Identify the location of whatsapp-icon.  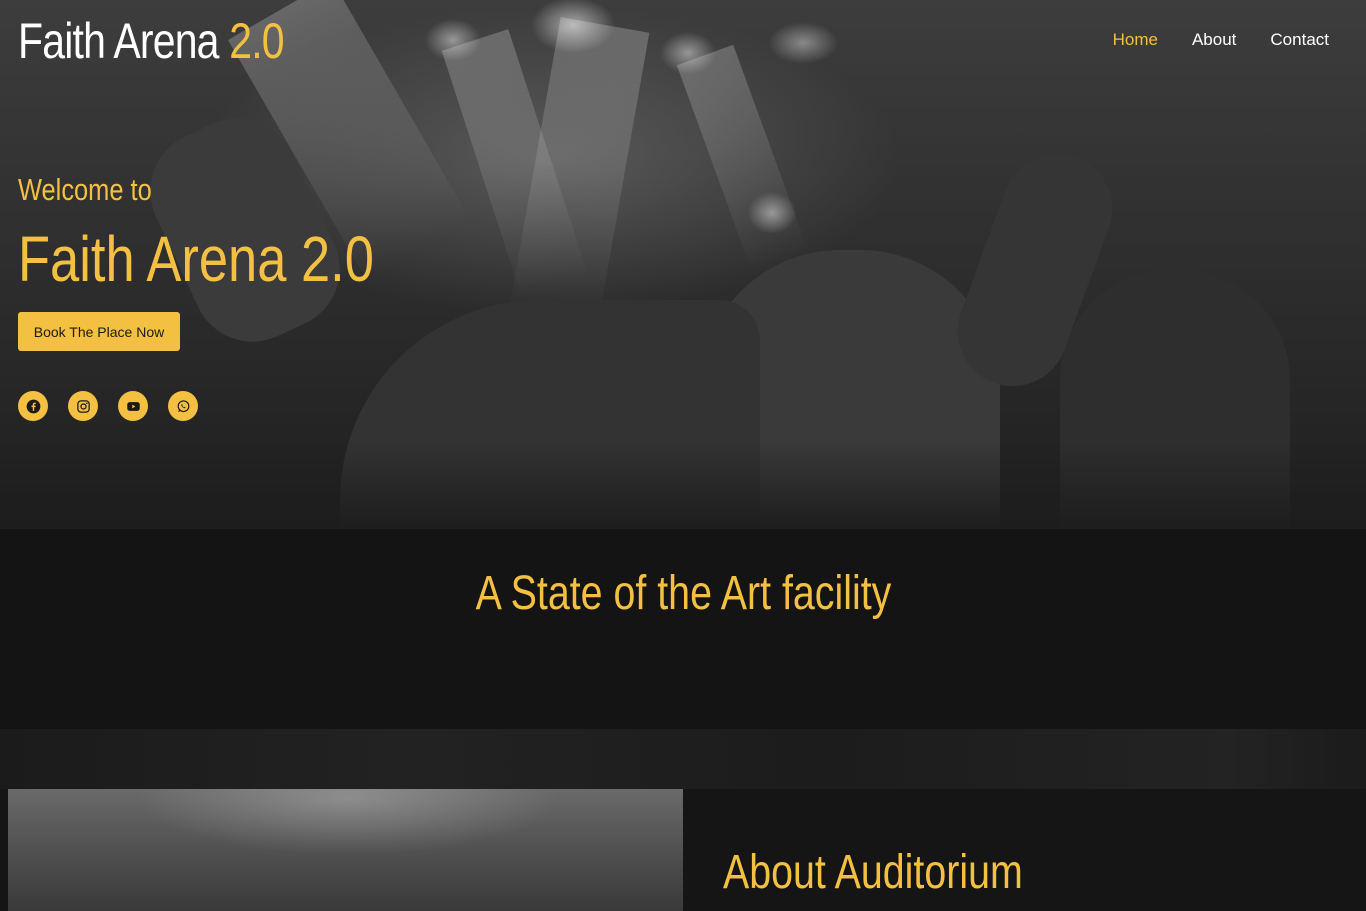
(183, 406).